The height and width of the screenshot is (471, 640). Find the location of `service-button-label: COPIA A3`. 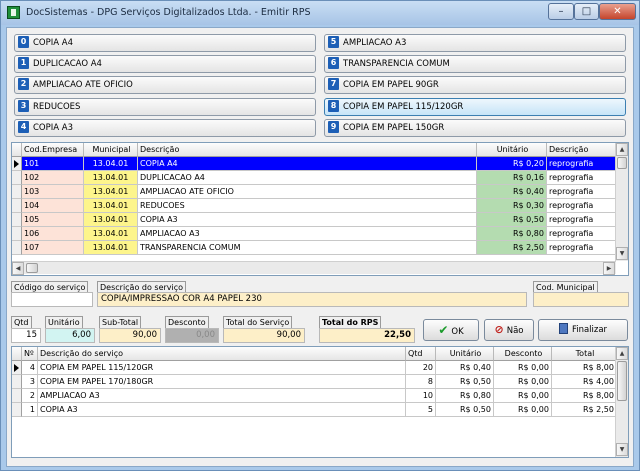

service-button-label: COPIA A3 is located at coordinates (53, 128).